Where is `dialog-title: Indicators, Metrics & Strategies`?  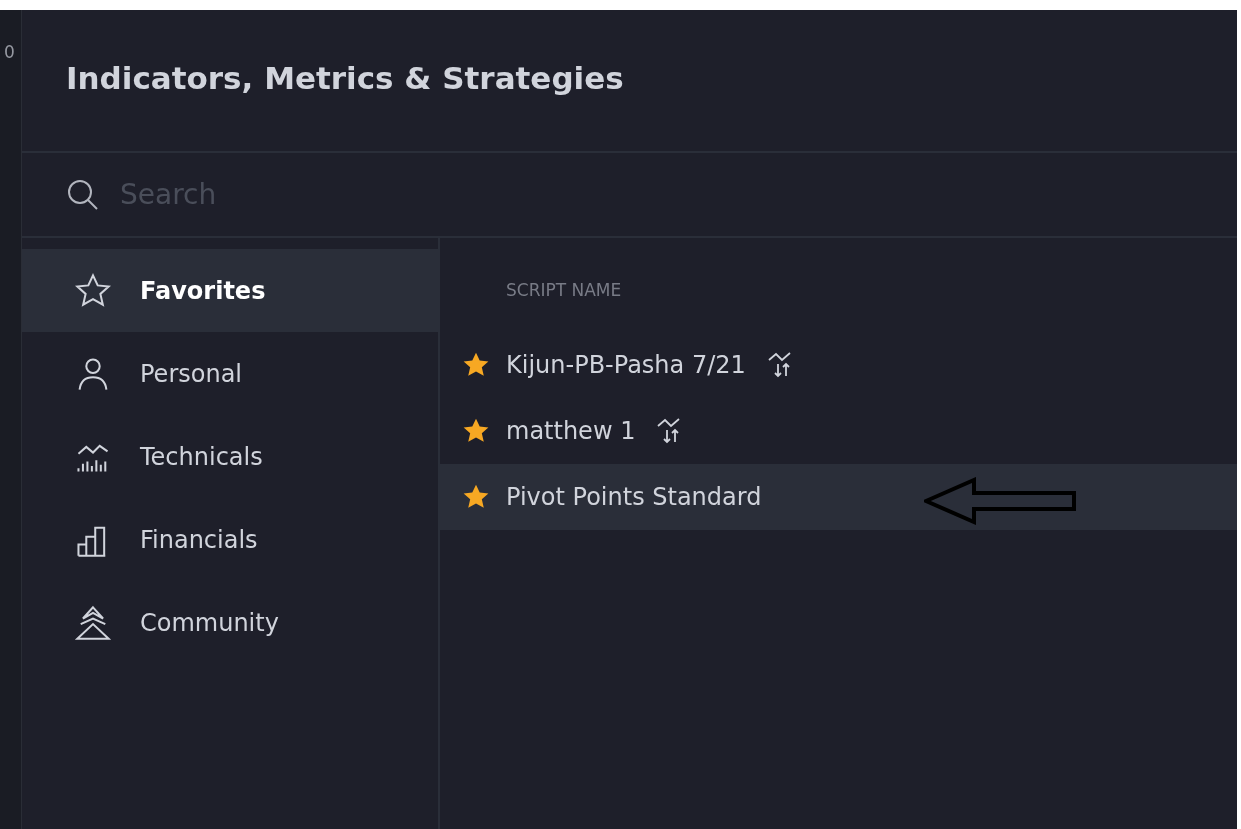 dialog-title: Indicators, Metrics & Strategies is located at coordinates (345, 79).